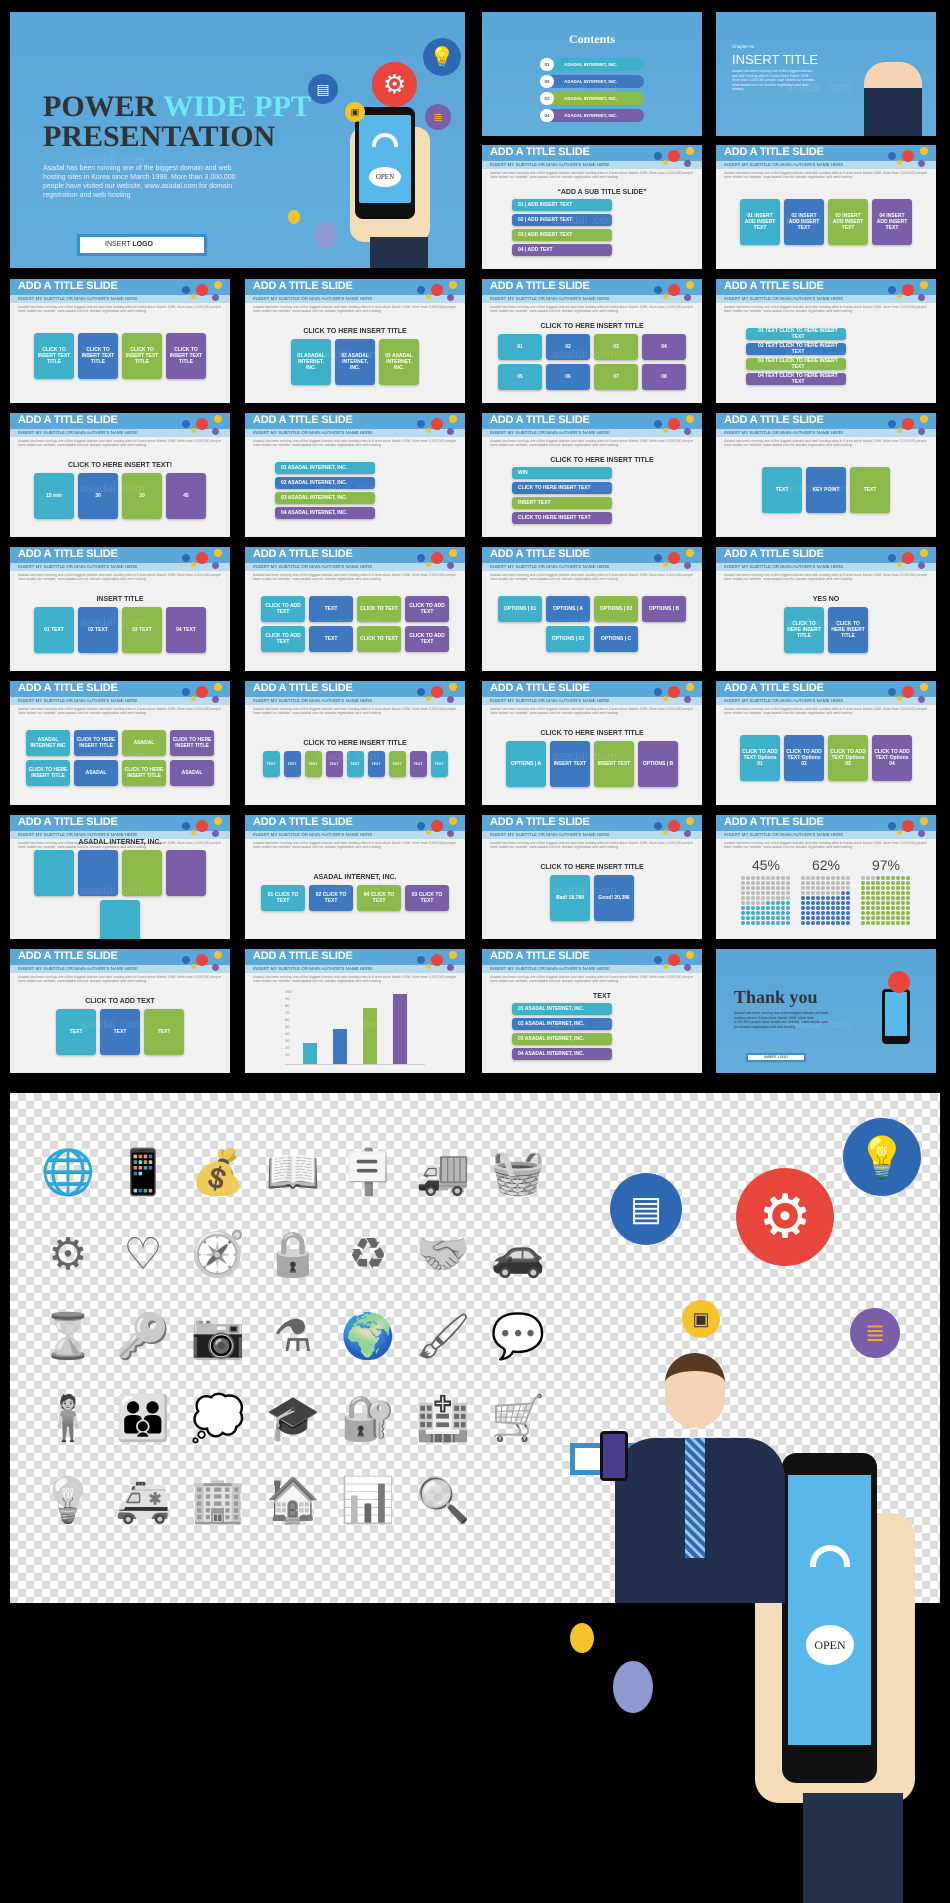 The width and height of the screenshot is (950, 1903). Describe the element at coordinates (616, 609) in the screenshot. I see `content-item: OPTIONS | 02` at that location.